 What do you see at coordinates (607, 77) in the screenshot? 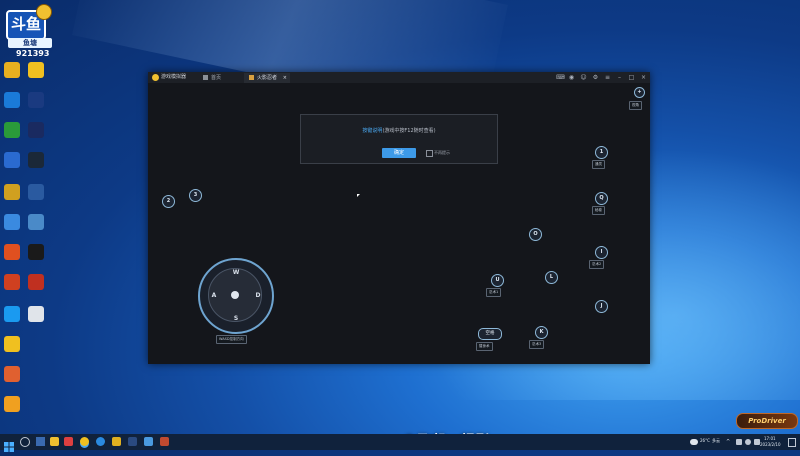
I see `menu-icon: ≡` at bounding box center [607, 77].